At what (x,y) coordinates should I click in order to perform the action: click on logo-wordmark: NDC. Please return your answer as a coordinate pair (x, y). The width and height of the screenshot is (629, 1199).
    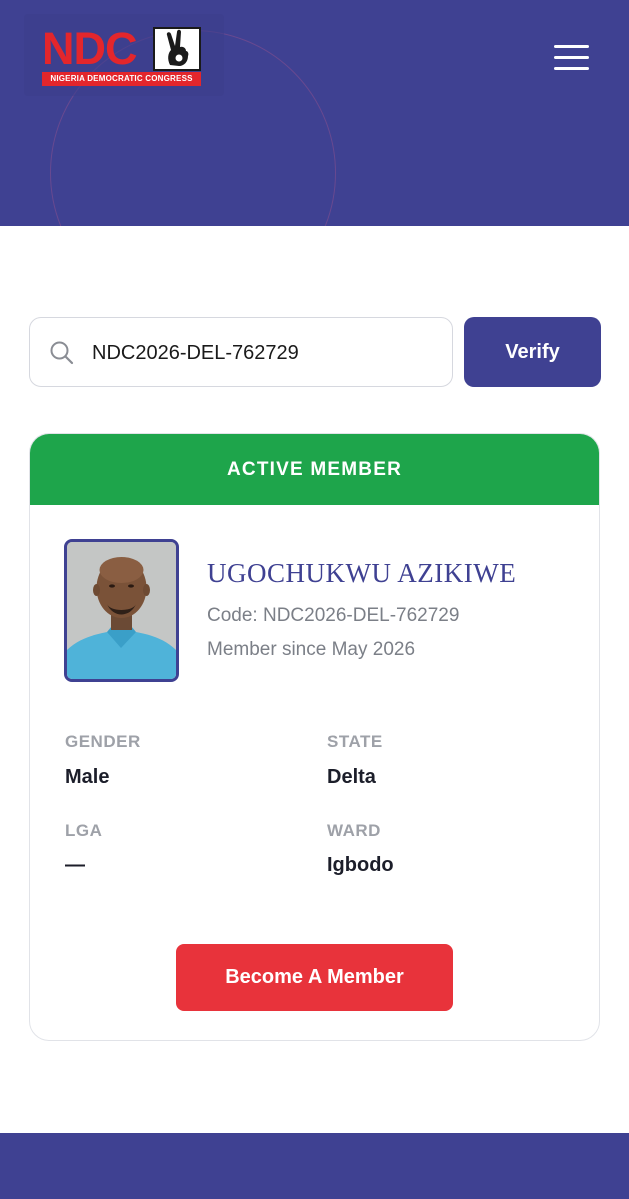
    Looking at the image, I should click on (89, 48).